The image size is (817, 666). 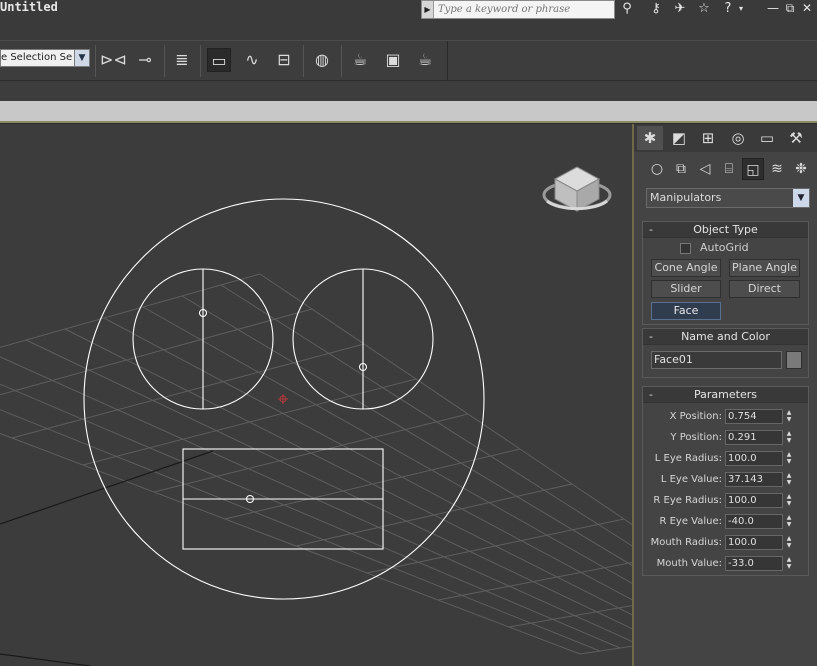 What do you see at coordinates (681, 169) in the screenshot?
I see `shapes-icon: ⧉` at bounding box center [681, 169].